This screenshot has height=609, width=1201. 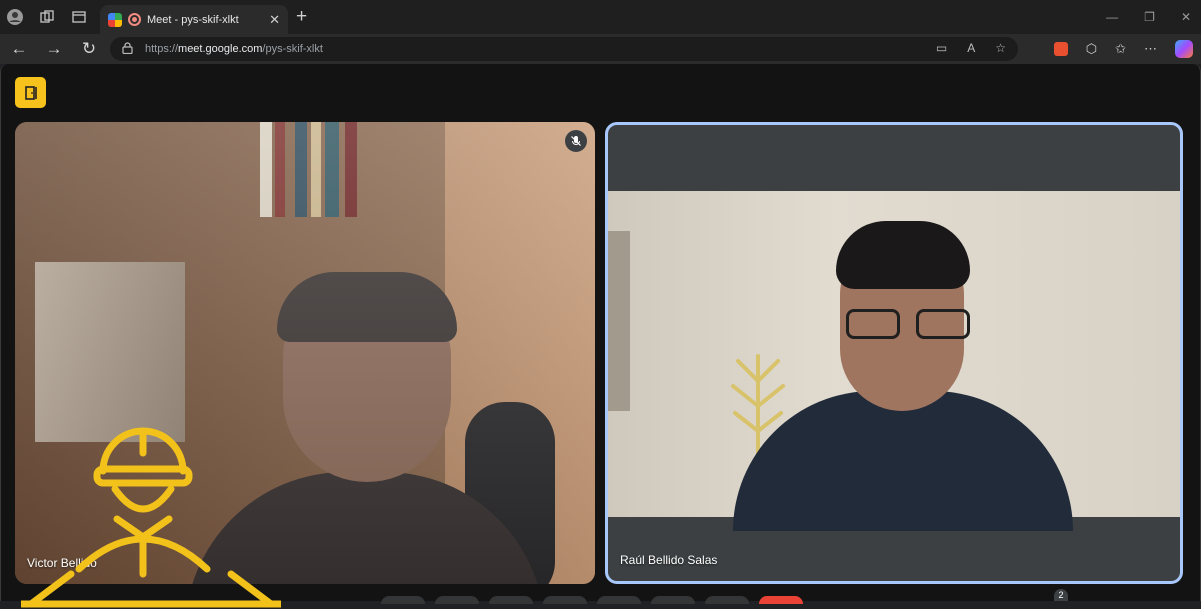 I want to click on raise-hand-button, so click(x=673, y=600).